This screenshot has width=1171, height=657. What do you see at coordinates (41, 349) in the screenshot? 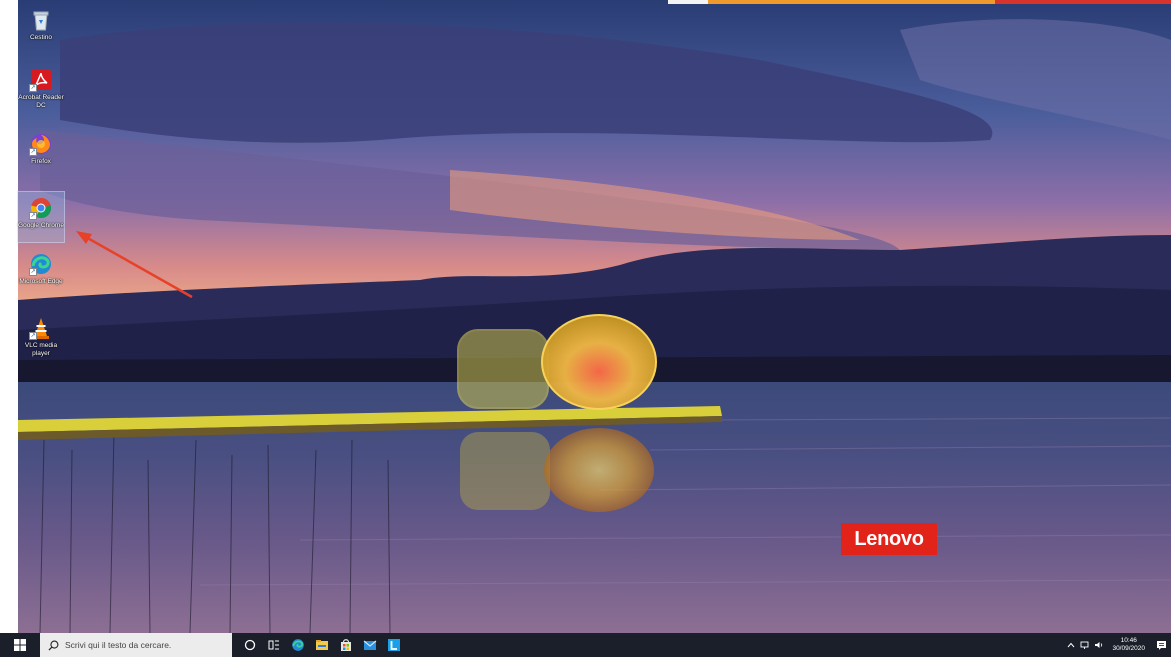
I see `desktop-icon-label: VLC media player` at bounding box center [41, 349].